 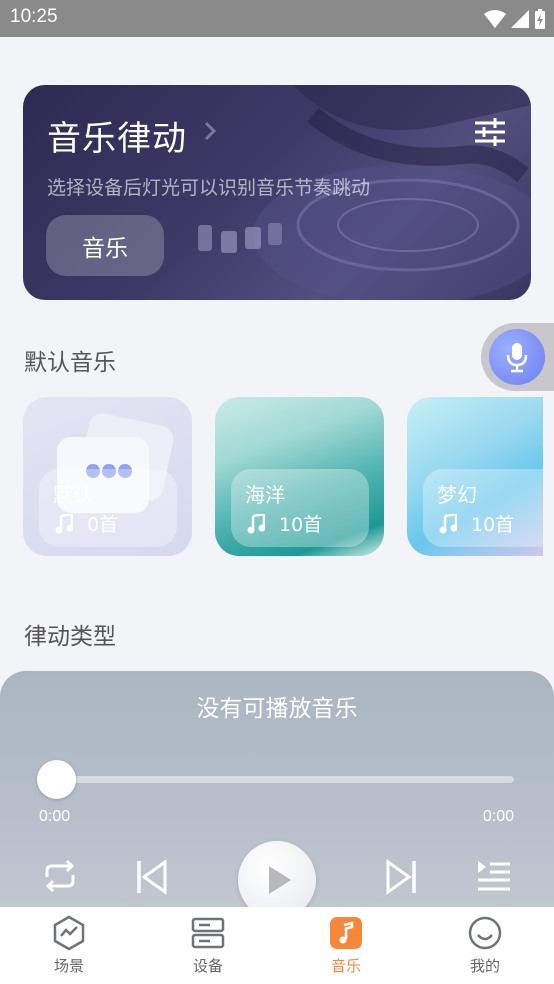 What do you see at coordinates (70, 363) in the screenshot?
I see `default-music-heading: 默认音乐` at bounding box center [70, 363].